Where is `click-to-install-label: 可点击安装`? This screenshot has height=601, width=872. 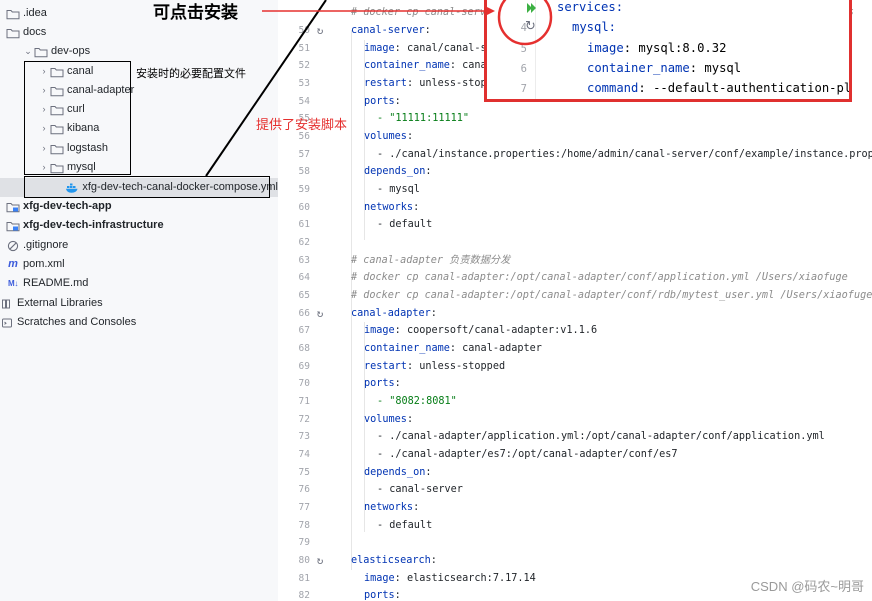 click-to-install-label: 可点击安装 is located at coordinates (195, 12).